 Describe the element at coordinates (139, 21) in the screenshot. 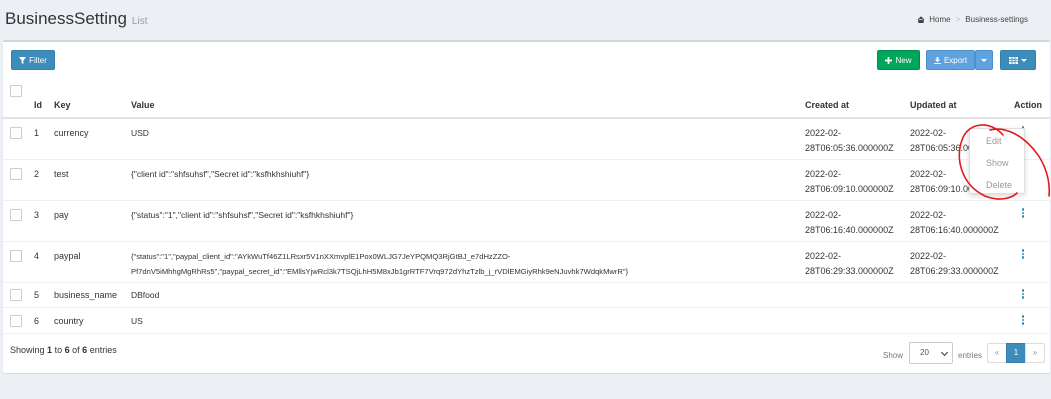

I see `page-subtitle: List` at that location.